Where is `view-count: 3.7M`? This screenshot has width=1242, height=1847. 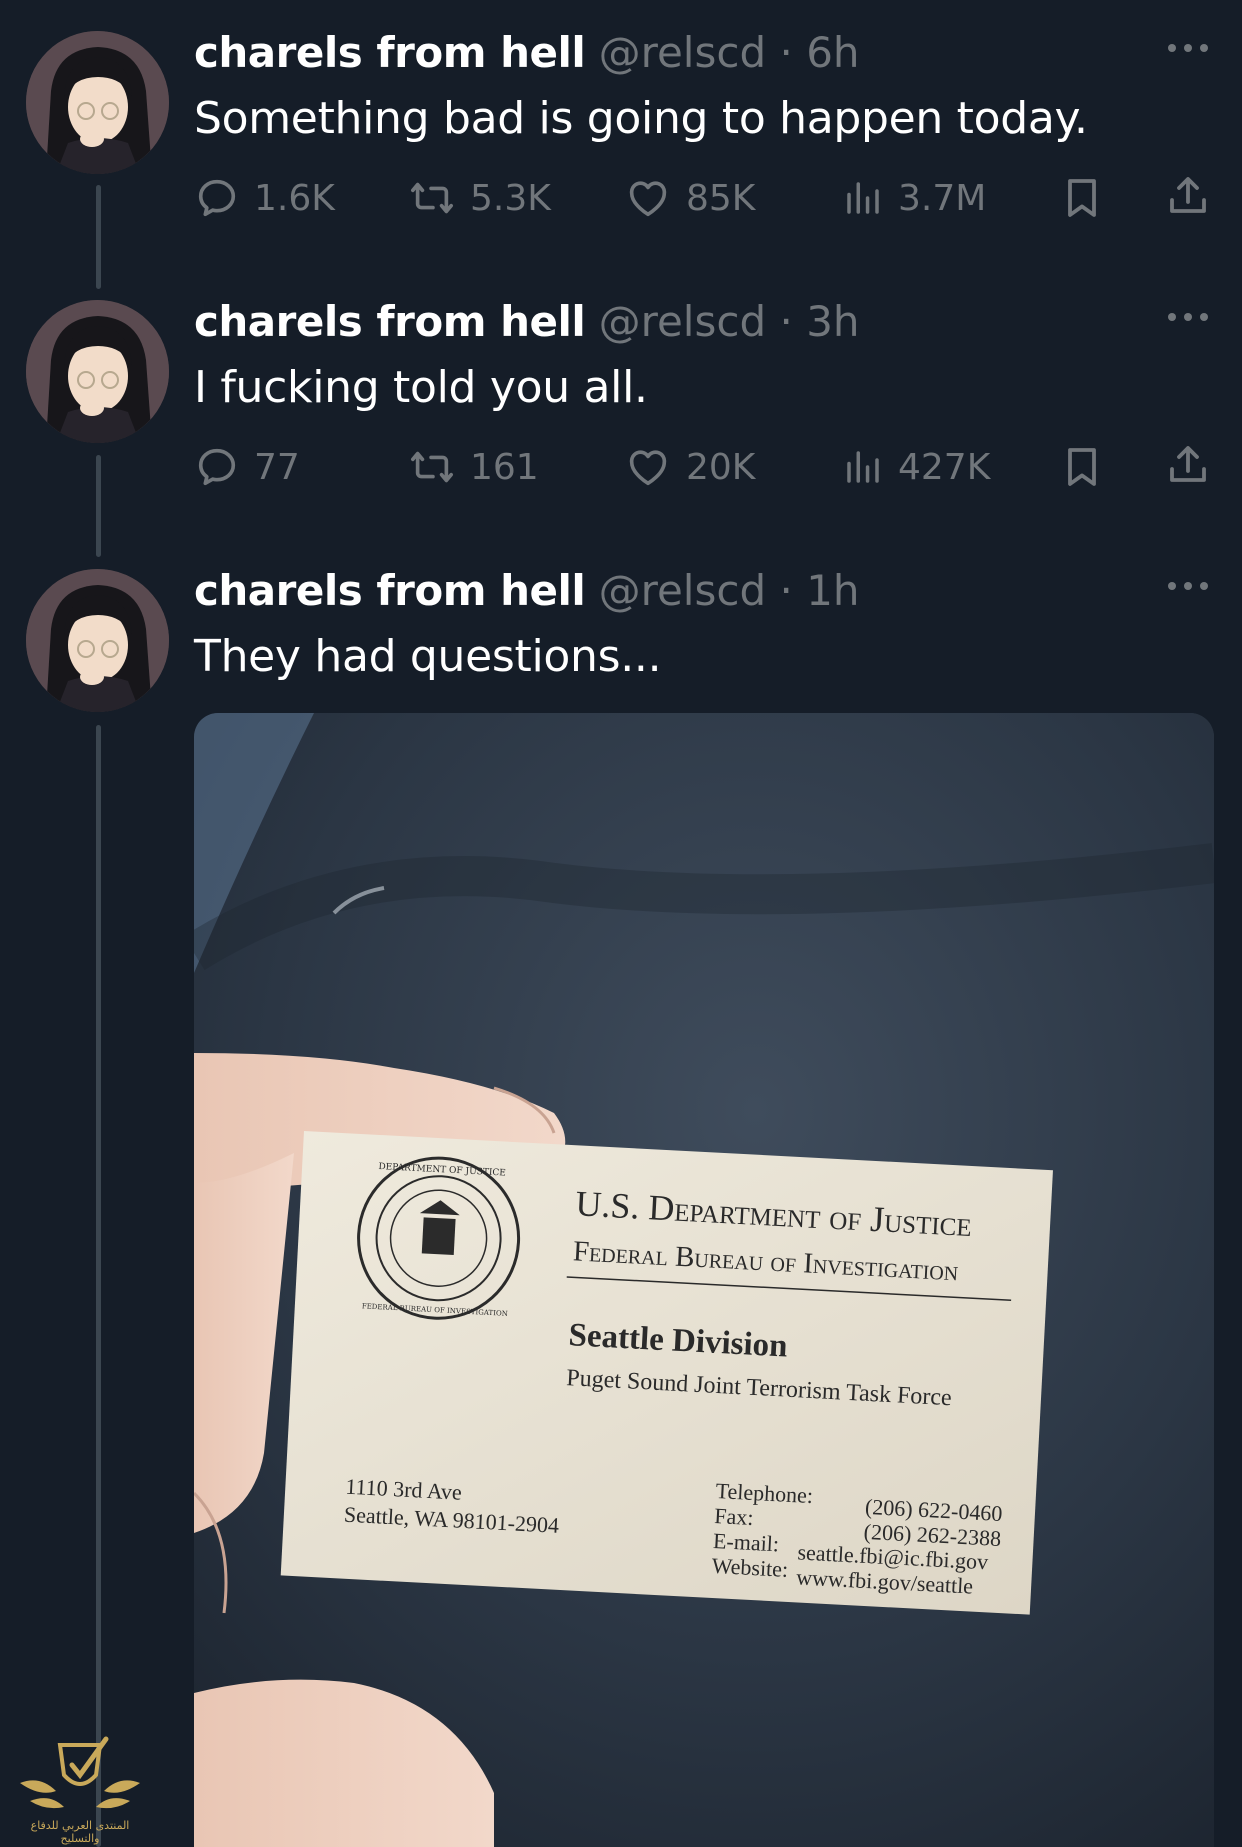
view-count: 3.7M is located at coordinates (942, 198).